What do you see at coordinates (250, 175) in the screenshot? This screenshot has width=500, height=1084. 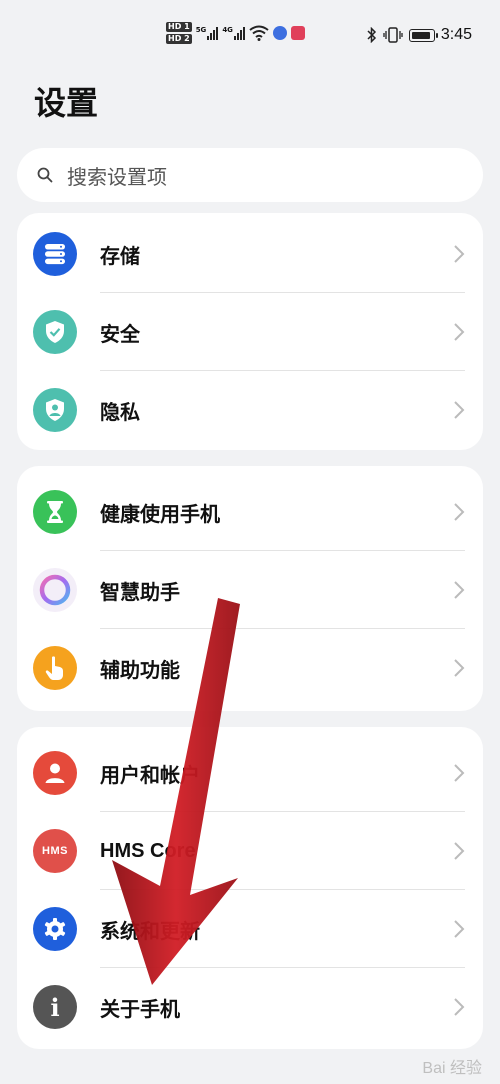 I see `search-input: 搜索设置项` at bounding box center [250, 175].